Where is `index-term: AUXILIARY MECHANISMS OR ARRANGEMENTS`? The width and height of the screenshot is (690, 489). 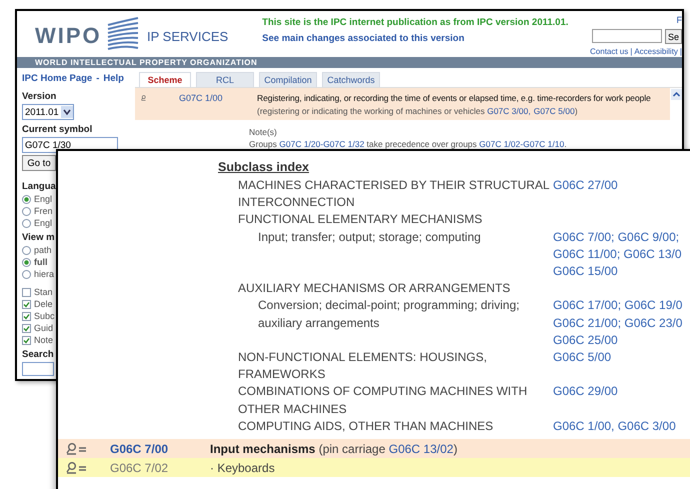
index-term: AUXILIARY MECHANISMS OR ARRANGEMENTS is located at coordinates (375, 289).